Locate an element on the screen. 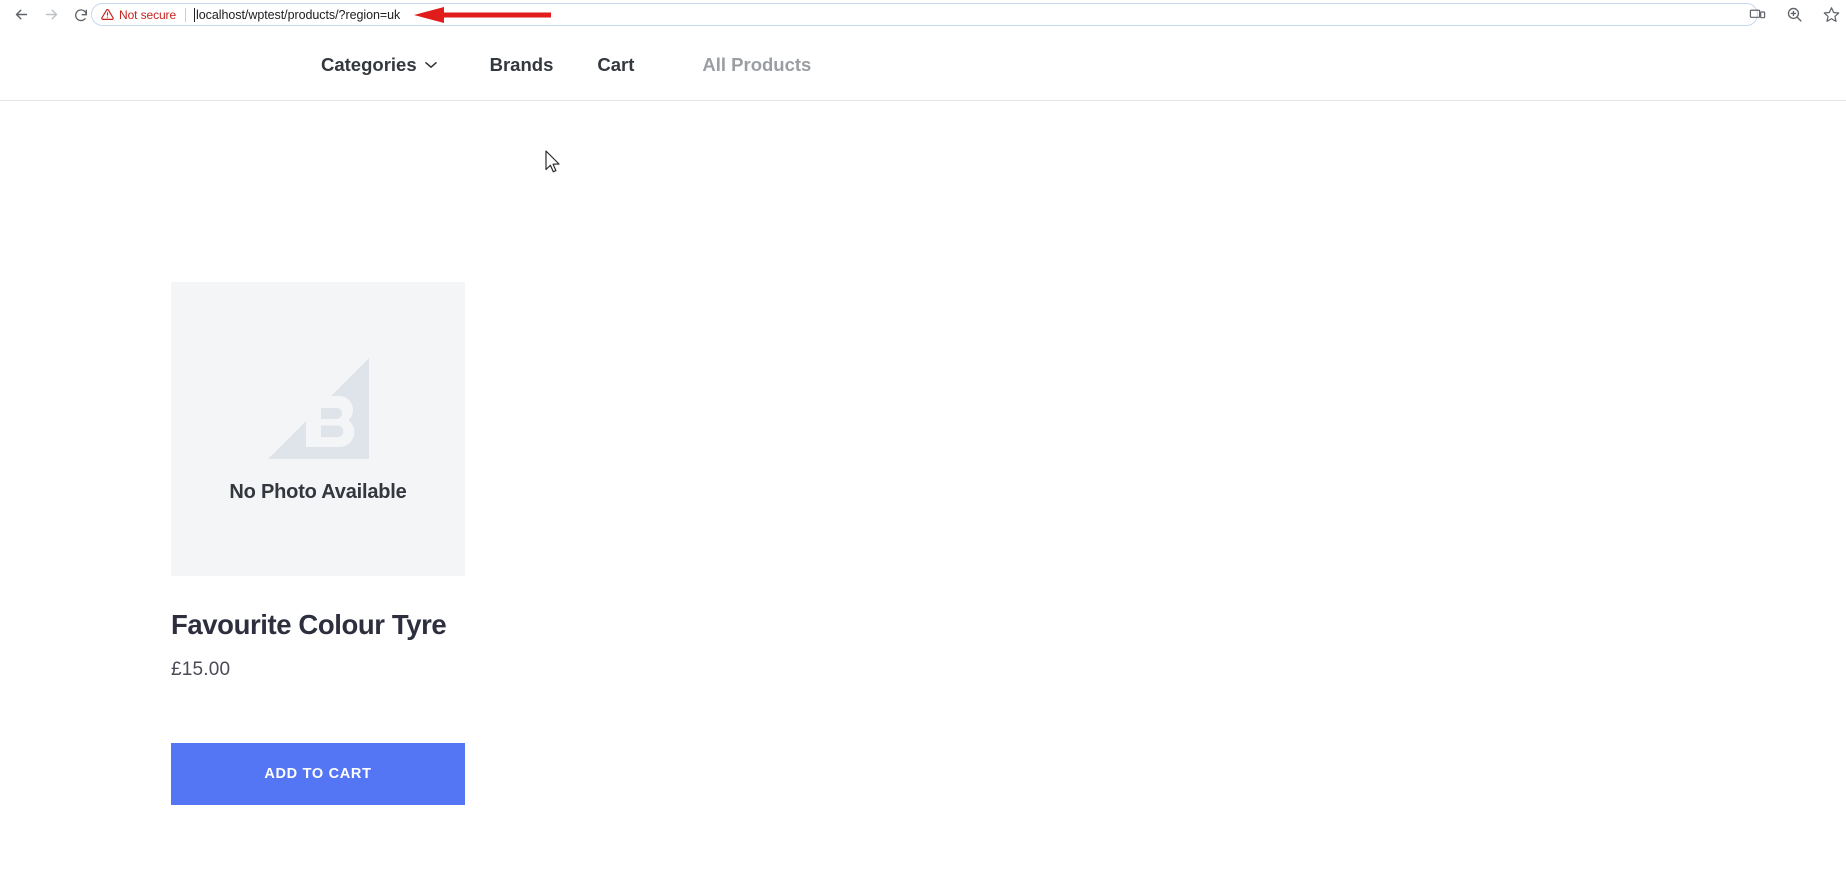 The width and height of the screenshot is (1846, 875). nav-item-categories: Categories is located at coordinates (379, 65).